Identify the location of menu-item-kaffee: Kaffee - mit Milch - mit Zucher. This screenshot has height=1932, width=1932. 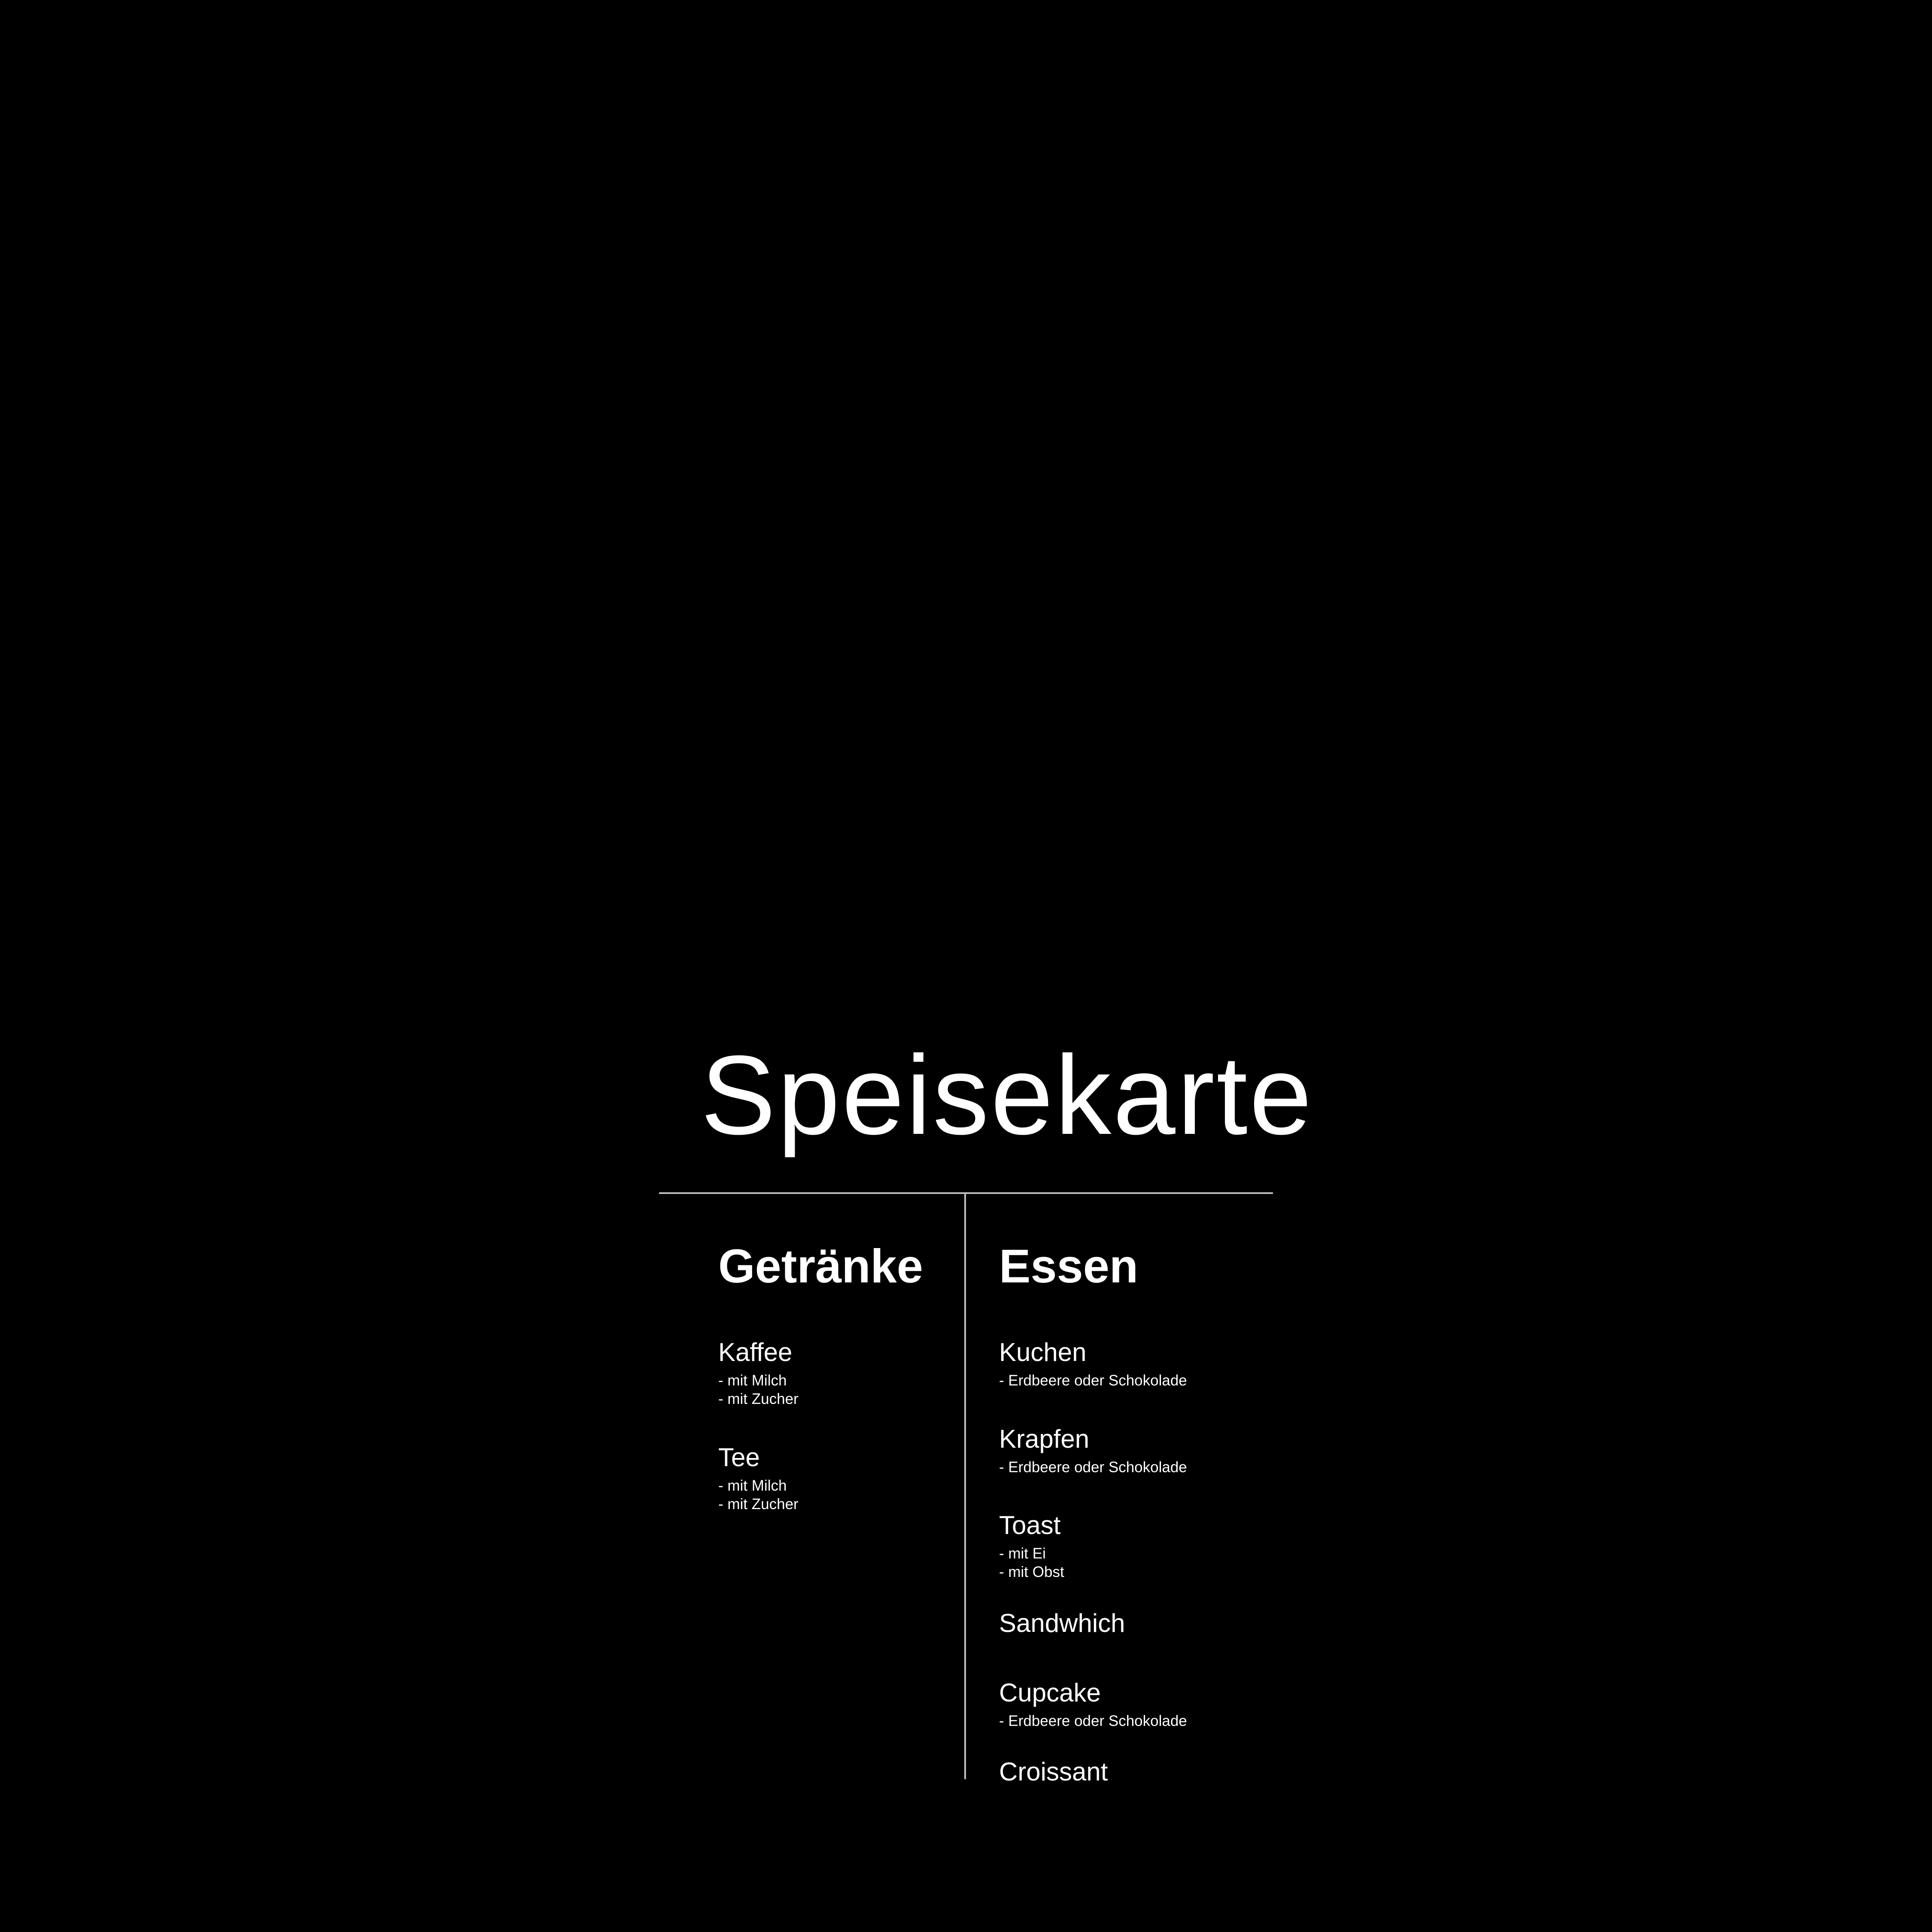
(759, 1374).